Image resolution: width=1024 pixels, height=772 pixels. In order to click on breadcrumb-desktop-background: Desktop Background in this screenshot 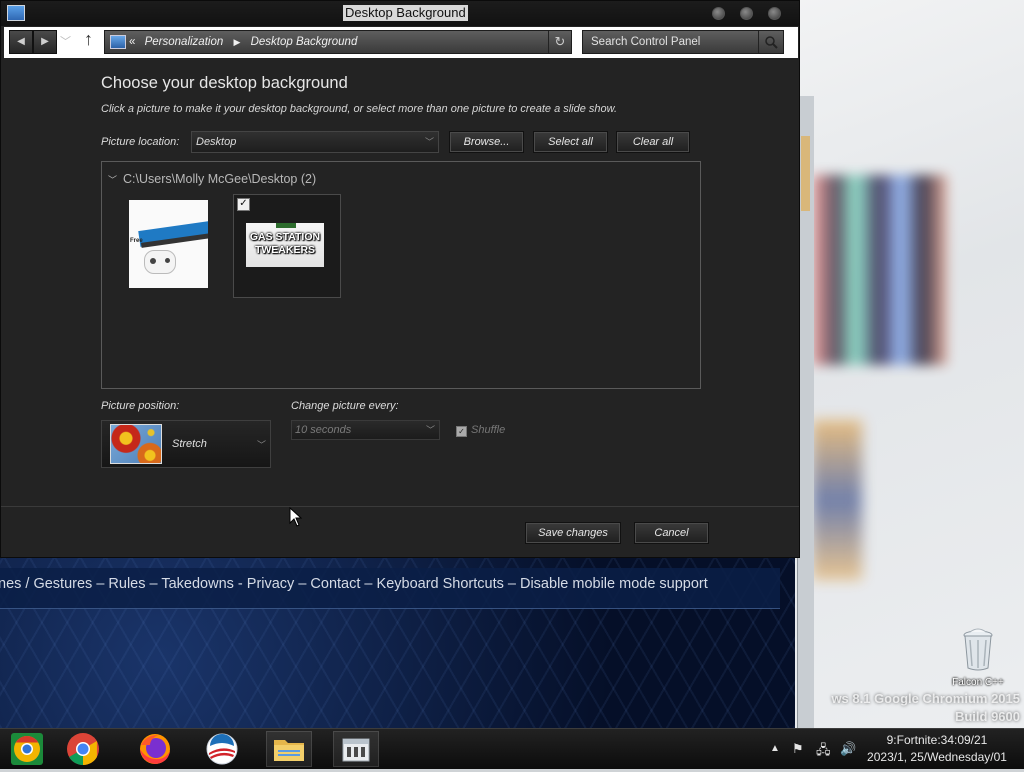, I will do `click(304, 42)`.